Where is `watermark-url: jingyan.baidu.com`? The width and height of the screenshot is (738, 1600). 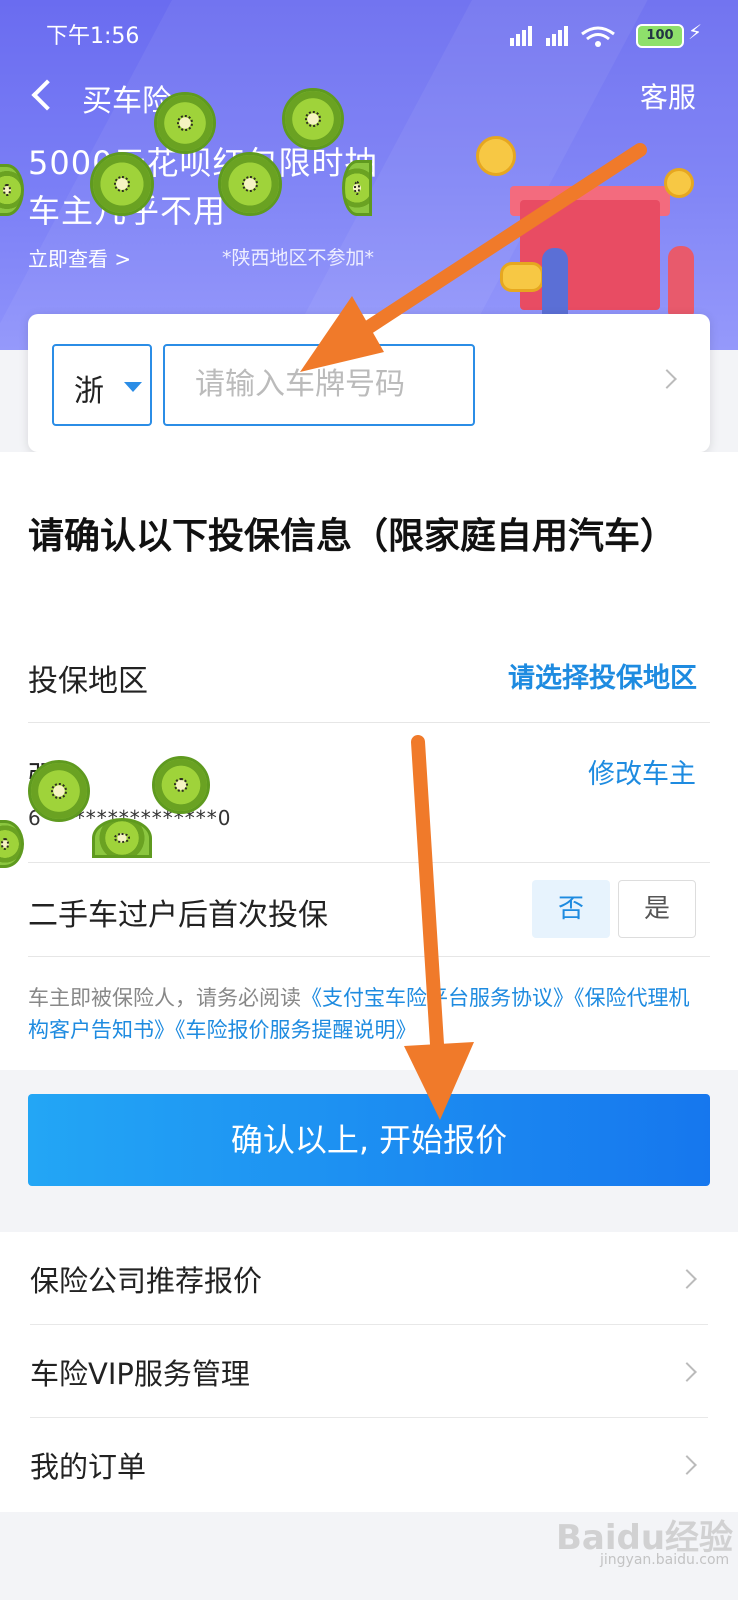 watermark-url: jingyan.baidu.com is located at coordinates (665, 1560).